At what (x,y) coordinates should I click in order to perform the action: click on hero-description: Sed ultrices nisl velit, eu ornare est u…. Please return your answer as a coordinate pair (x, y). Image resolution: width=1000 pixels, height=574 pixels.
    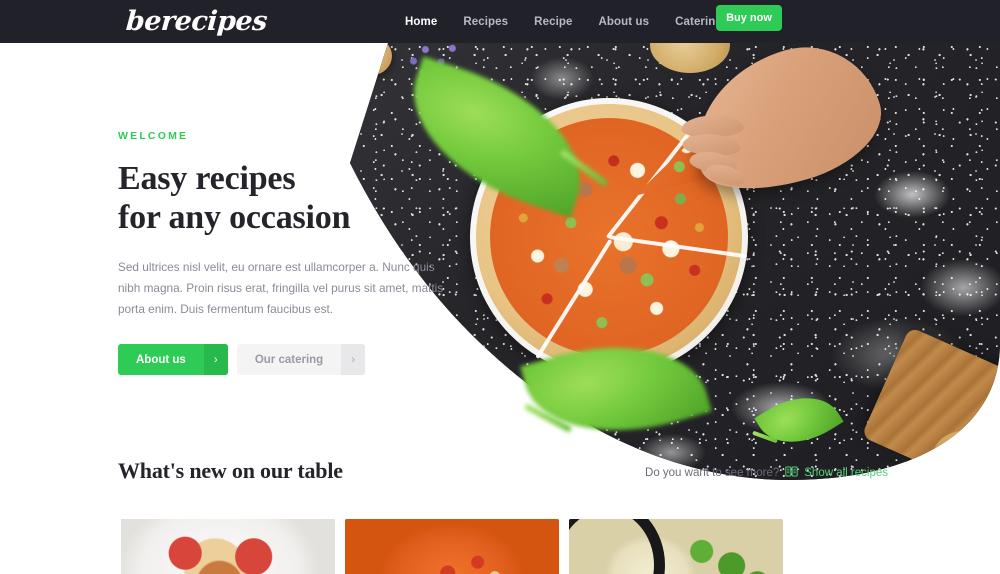
    Looking at the image, I should click on (281, 288).